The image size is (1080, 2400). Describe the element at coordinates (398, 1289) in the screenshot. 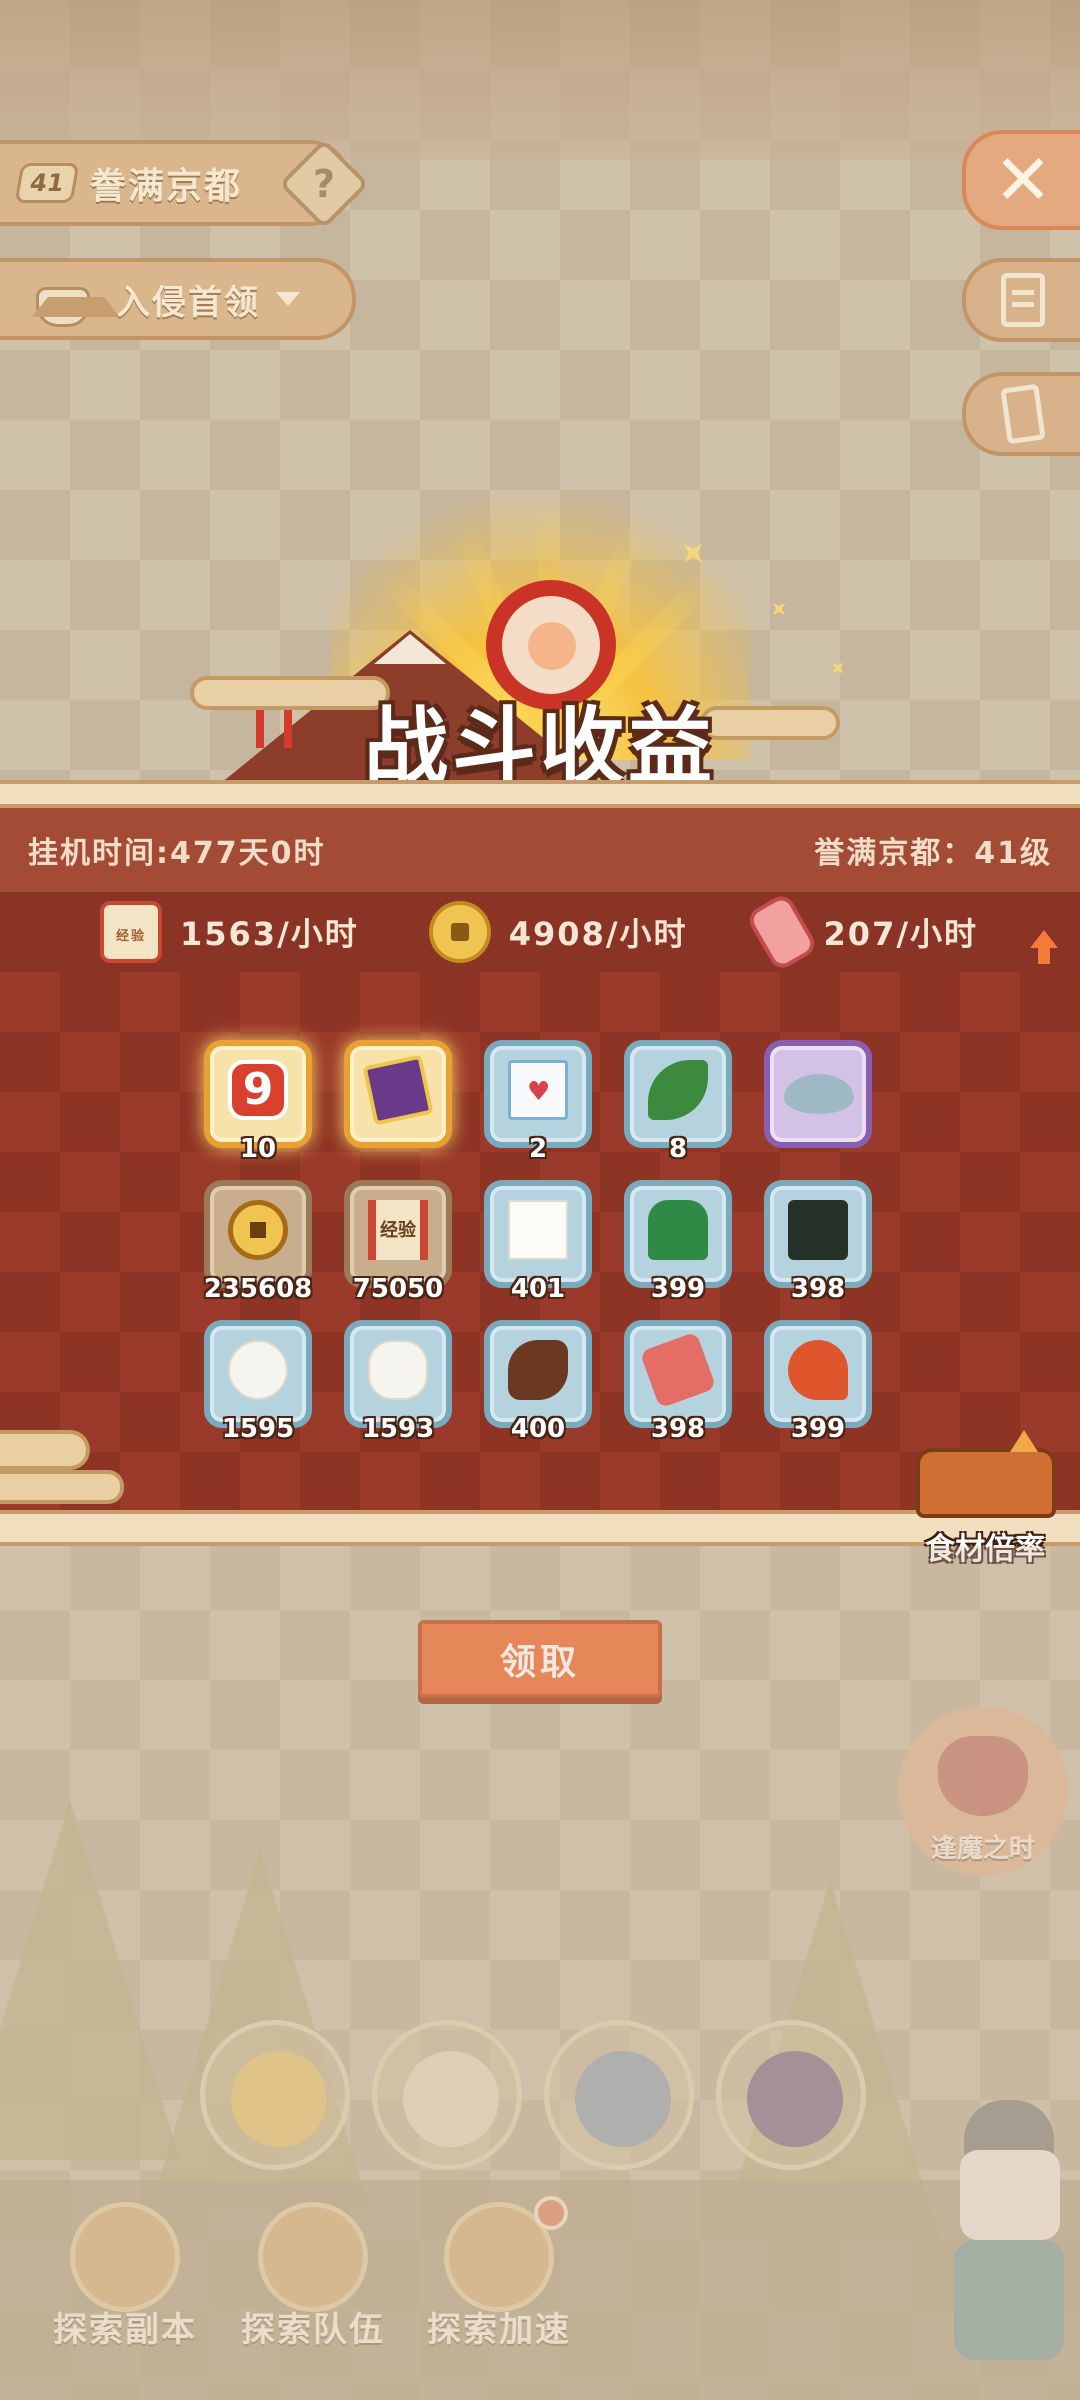

I see `item-count: 75050` at that location.